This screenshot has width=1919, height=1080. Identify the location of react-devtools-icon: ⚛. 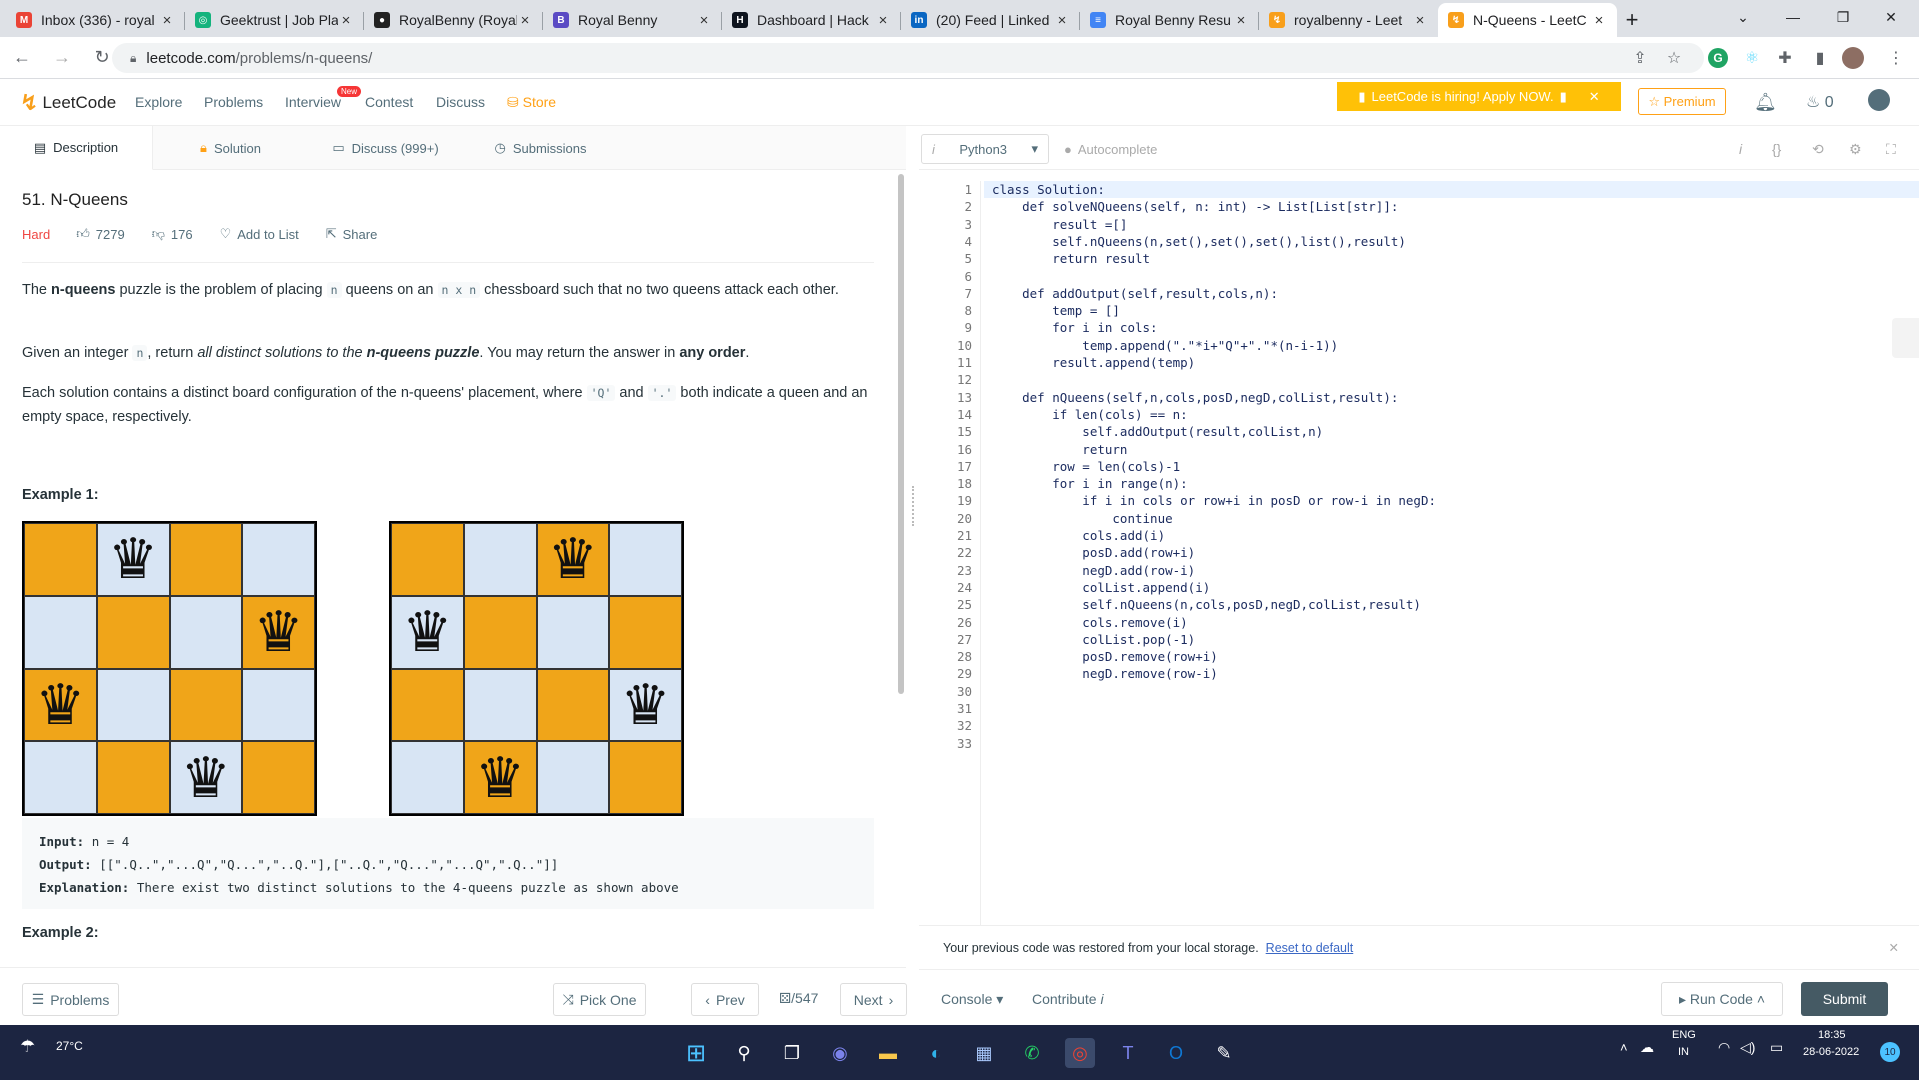
(1752, 58).